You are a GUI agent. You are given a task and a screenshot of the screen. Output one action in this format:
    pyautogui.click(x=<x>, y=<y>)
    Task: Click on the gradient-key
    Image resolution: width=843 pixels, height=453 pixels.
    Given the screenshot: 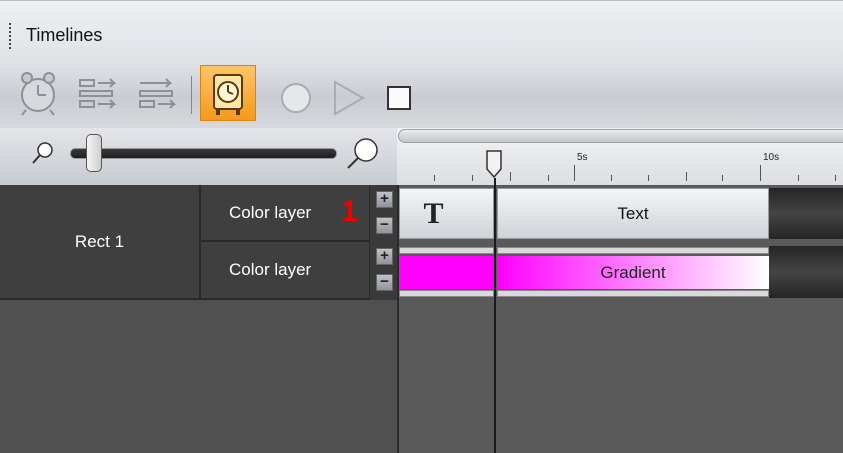 What is the action you would take?
    pyautogui.click(x=446, y=272)
    